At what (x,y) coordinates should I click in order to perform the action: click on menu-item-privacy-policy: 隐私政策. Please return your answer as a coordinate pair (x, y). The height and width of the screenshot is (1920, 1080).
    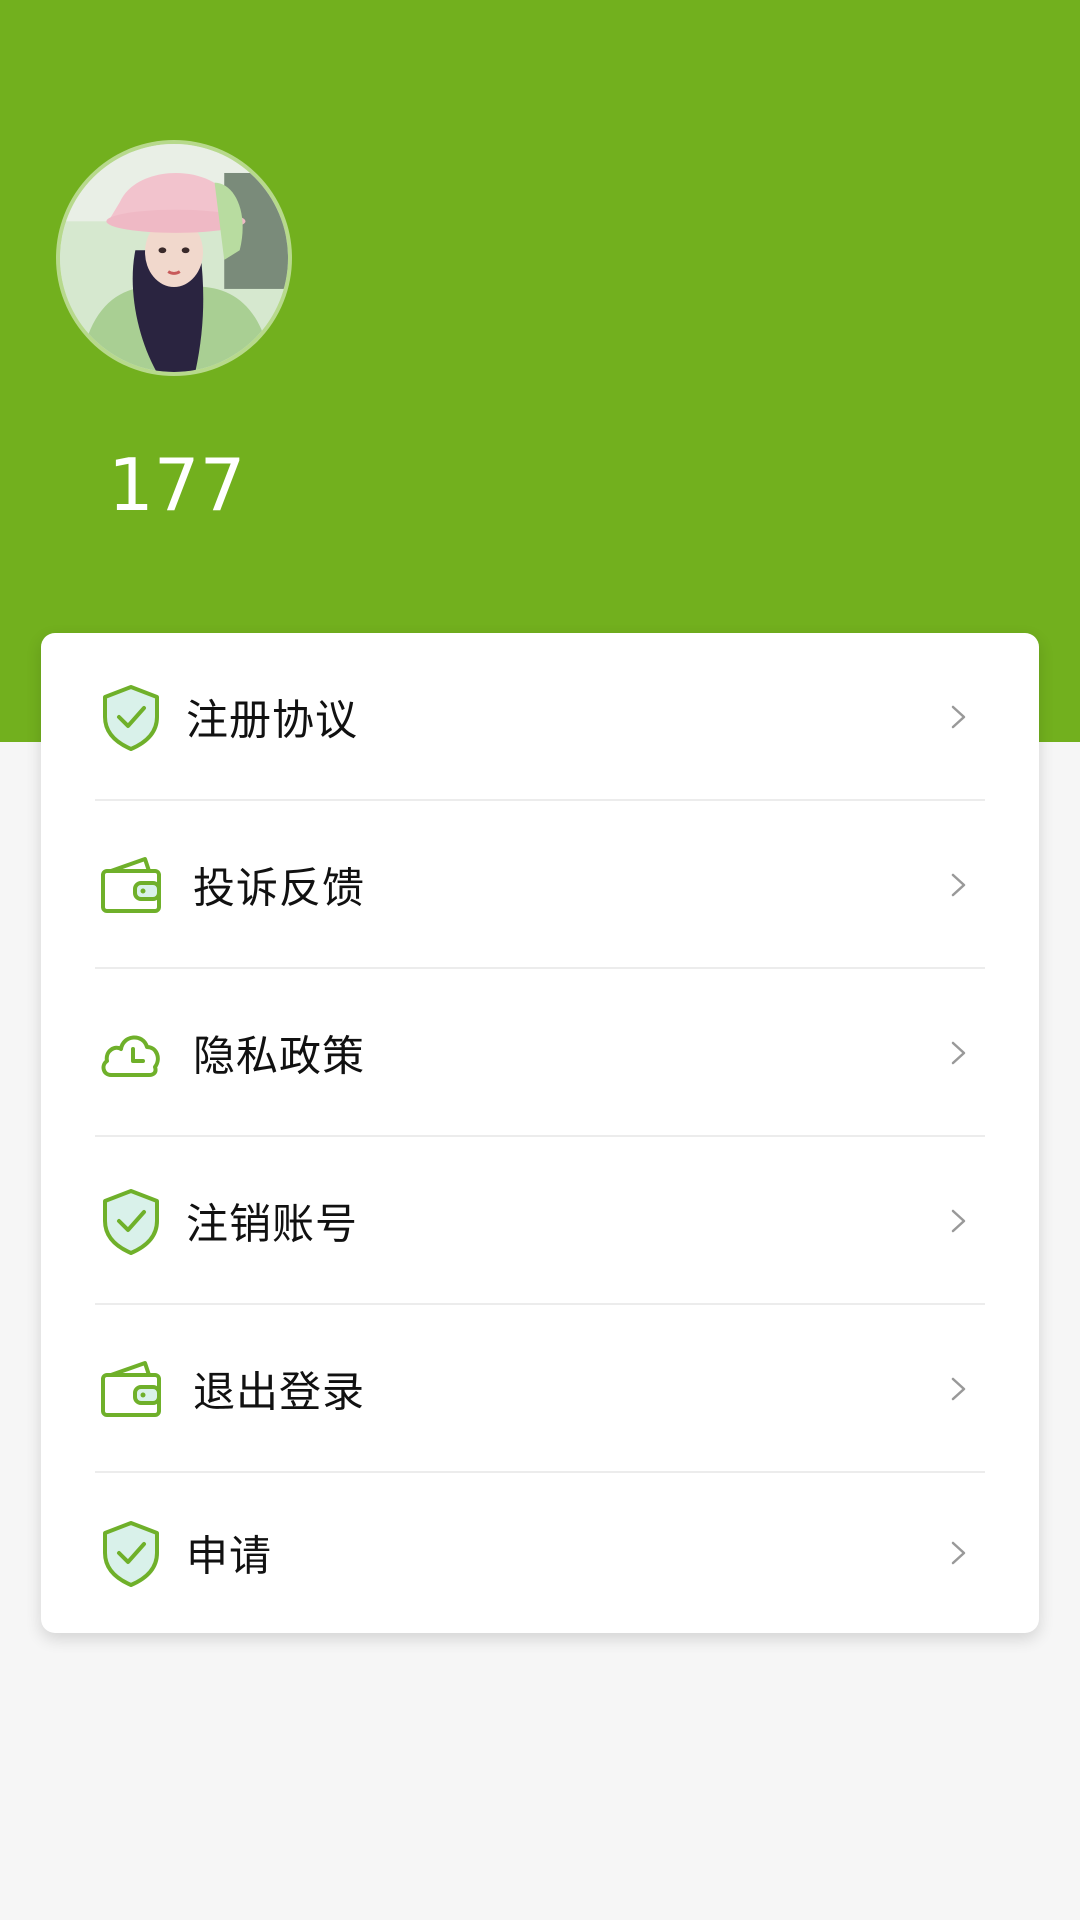
    Looking at the image, I should click on (540, 1053).